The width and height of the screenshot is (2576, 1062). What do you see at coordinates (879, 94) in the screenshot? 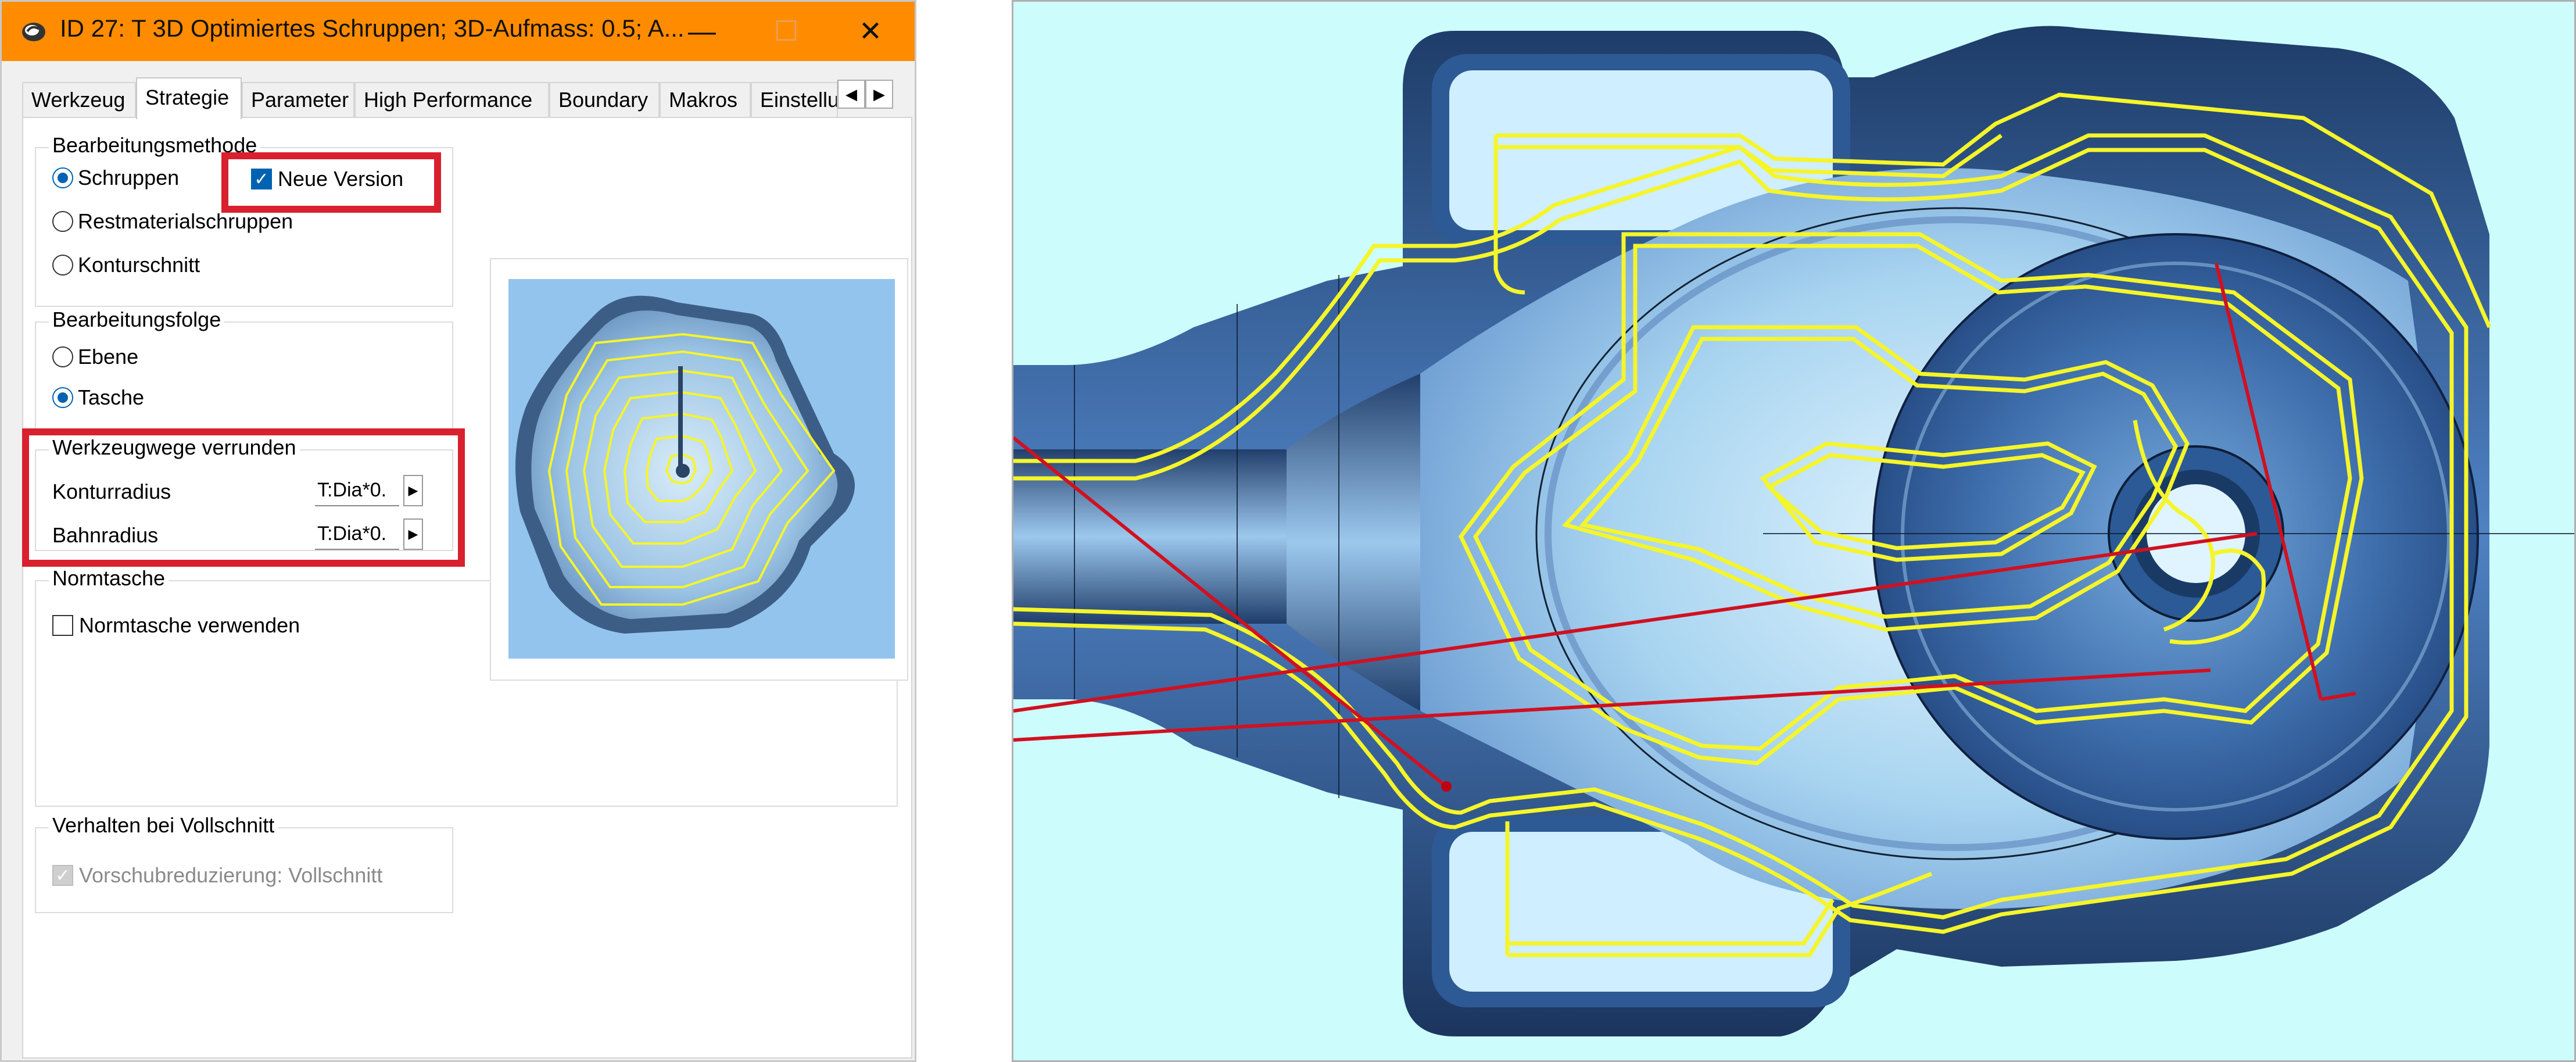
I see `tab-scroll-right-button: ▶` at bounding box center [879, 94].